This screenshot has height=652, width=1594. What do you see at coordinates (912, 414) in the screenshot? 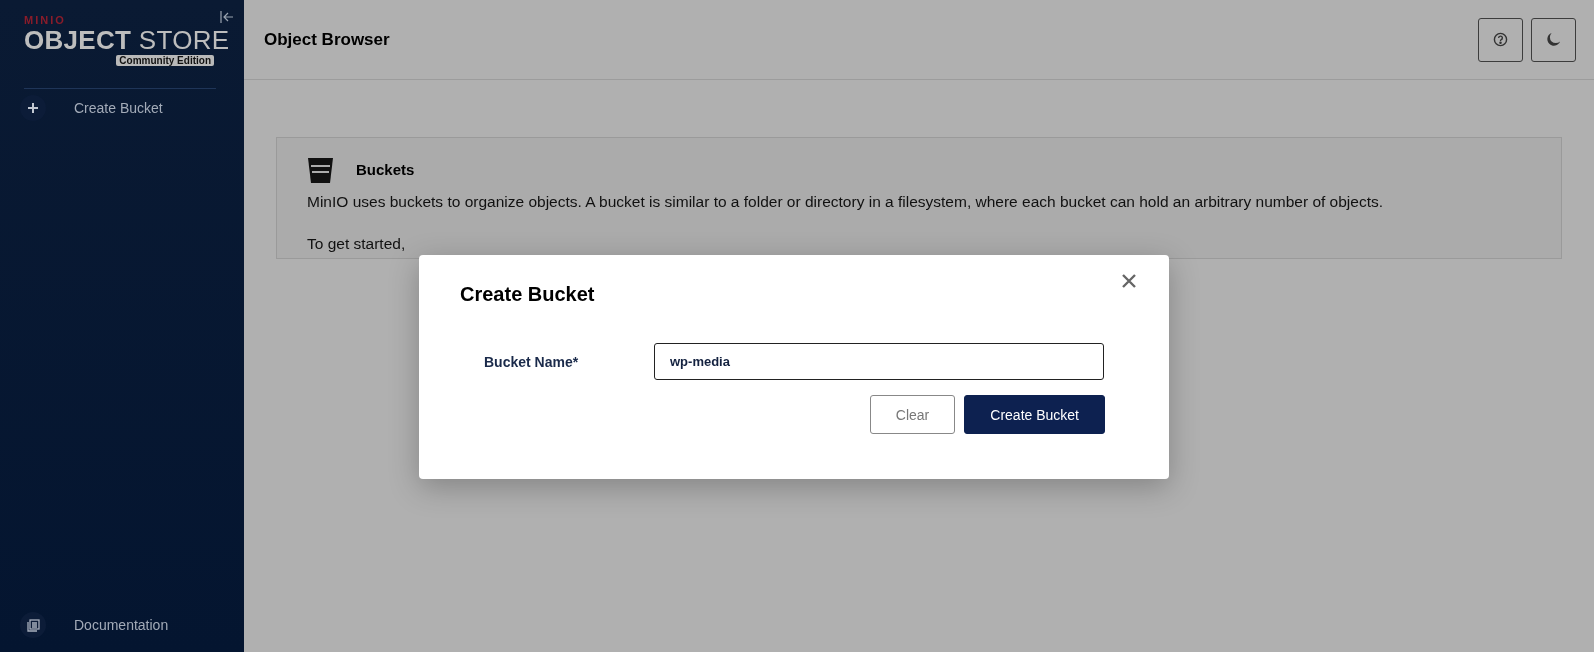
I see `clear-button: Clear` at bounding box center [912, 414].